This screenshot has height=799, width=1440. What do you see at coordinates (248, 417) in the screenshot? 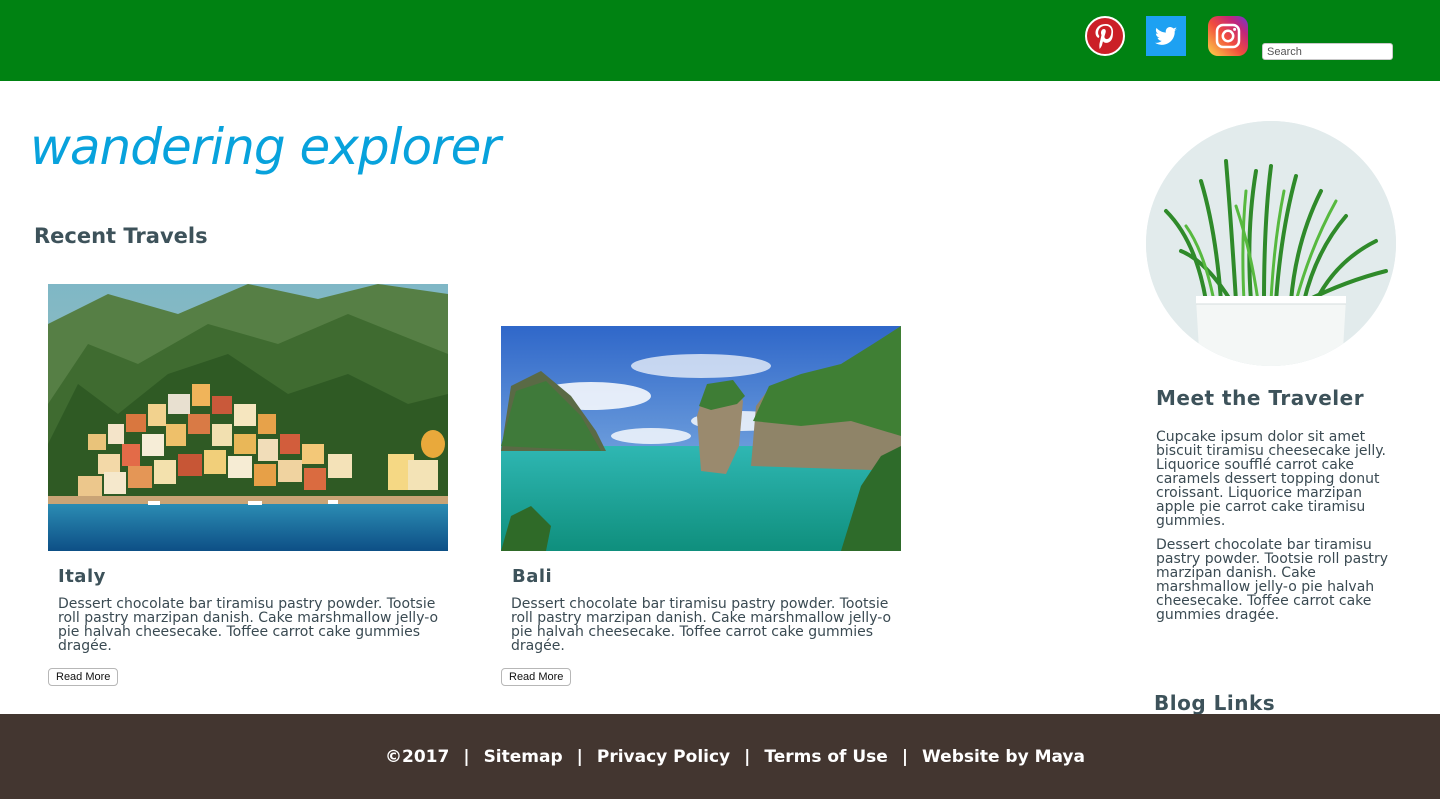
I see `italy-photo` at bounding box center [248, 417].